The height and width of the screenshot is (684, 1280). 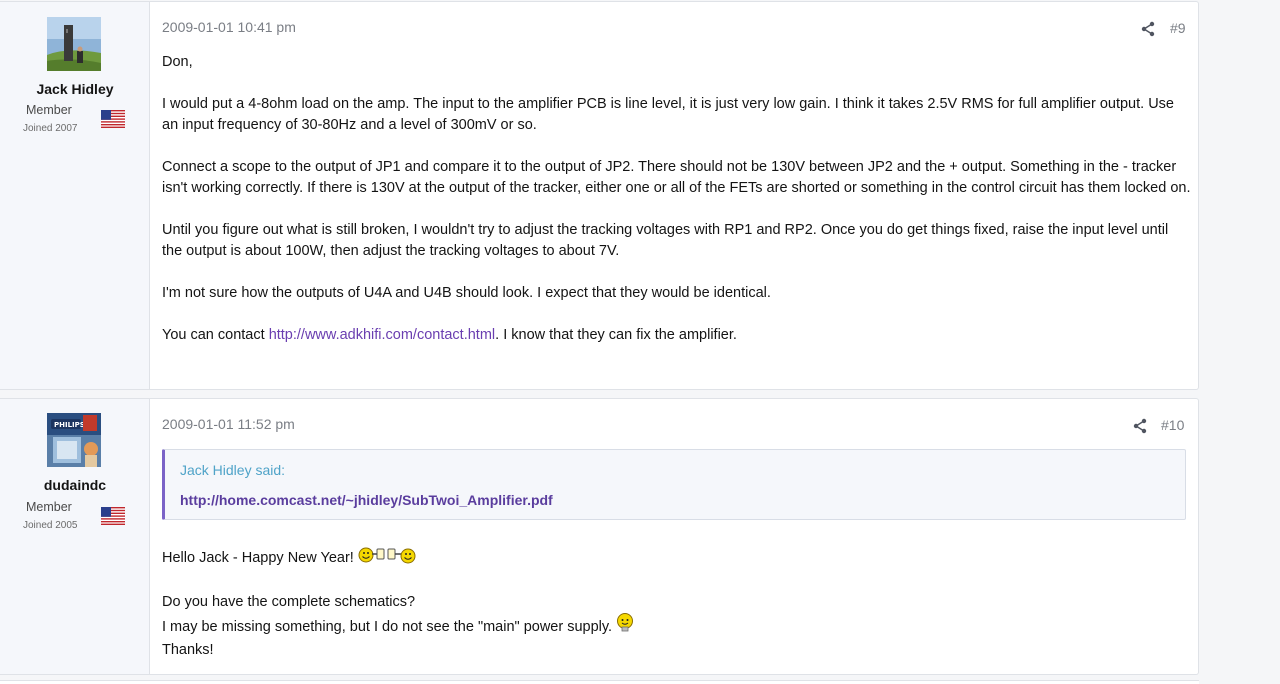 I want to click on joined-date: Joined 2005, so click(x=50, y=525).